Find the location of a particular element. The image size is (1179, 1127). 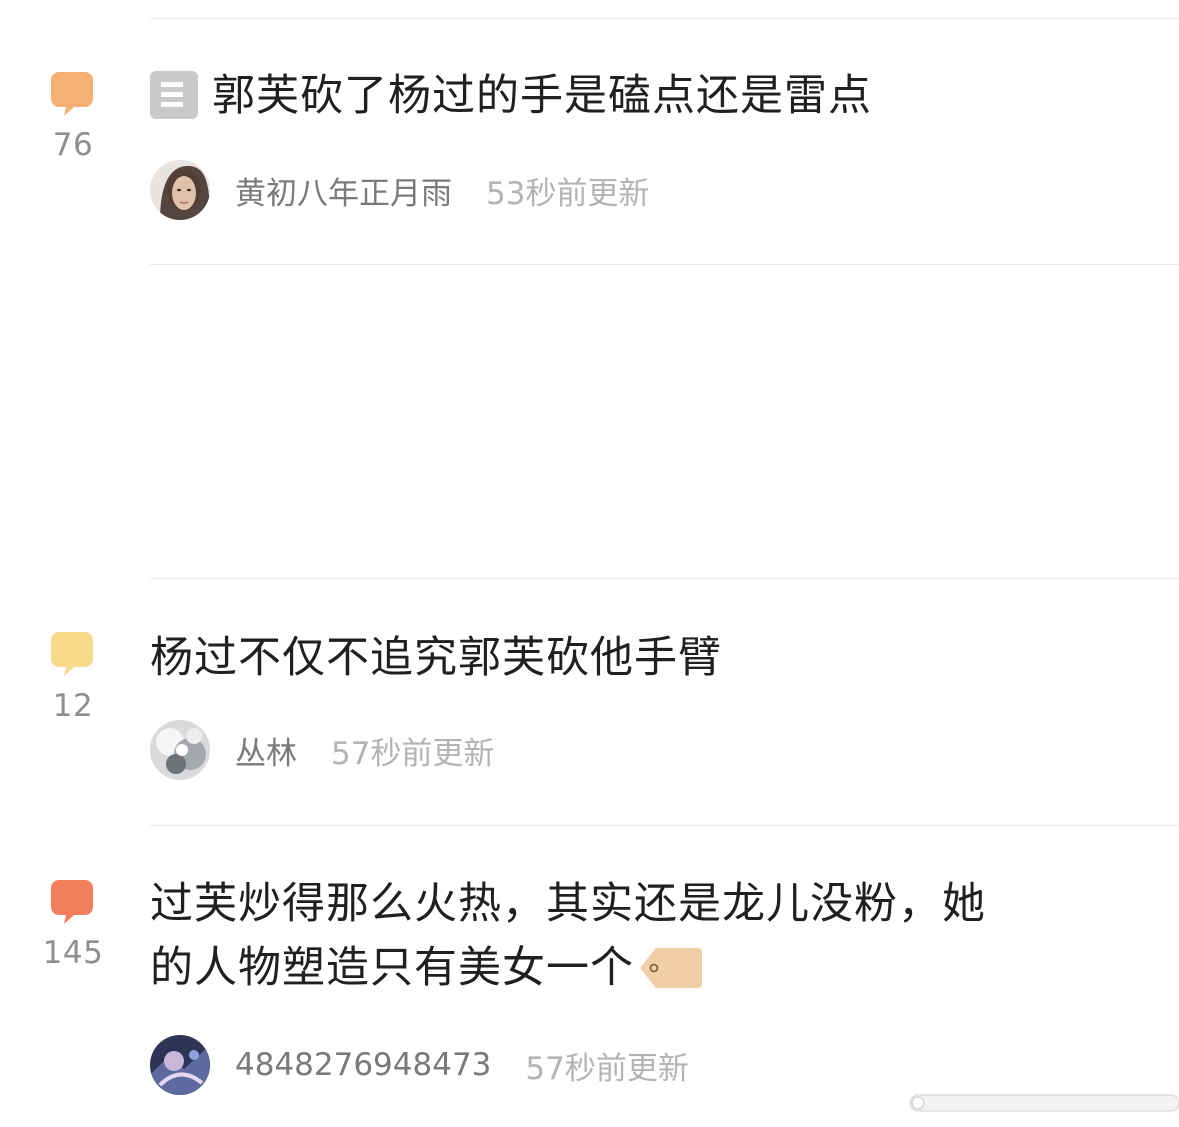

document-icon is located at coordinates (174, 94).